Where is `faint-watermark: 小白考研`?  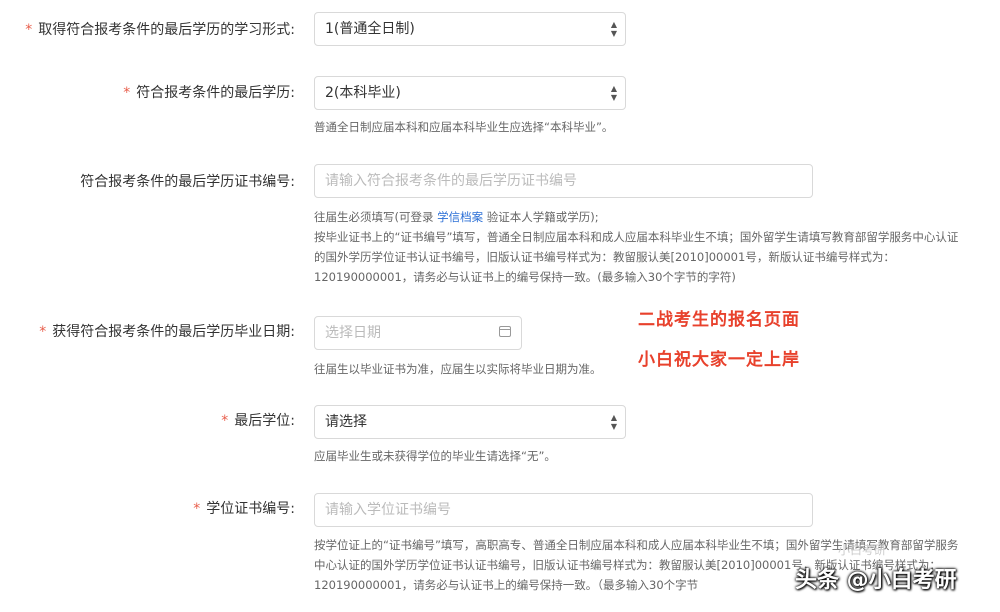 faint-watermark: 小白考研 is located at coordinates (862, 550).